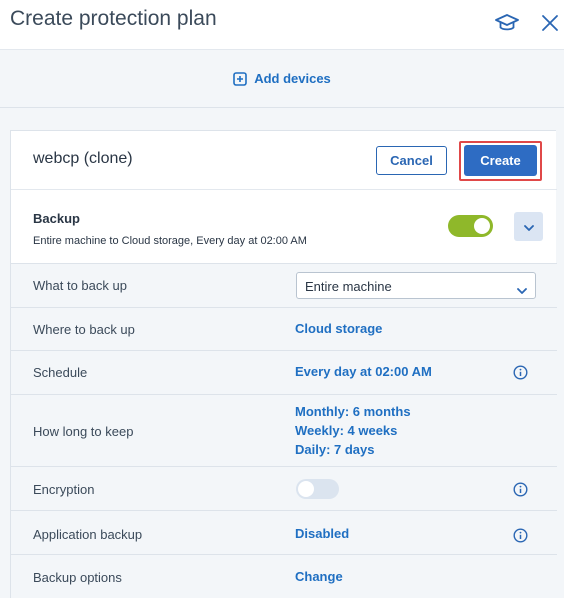 The image size is (564, 598). I want to click on options-label: Backup options, so click(77, 577).